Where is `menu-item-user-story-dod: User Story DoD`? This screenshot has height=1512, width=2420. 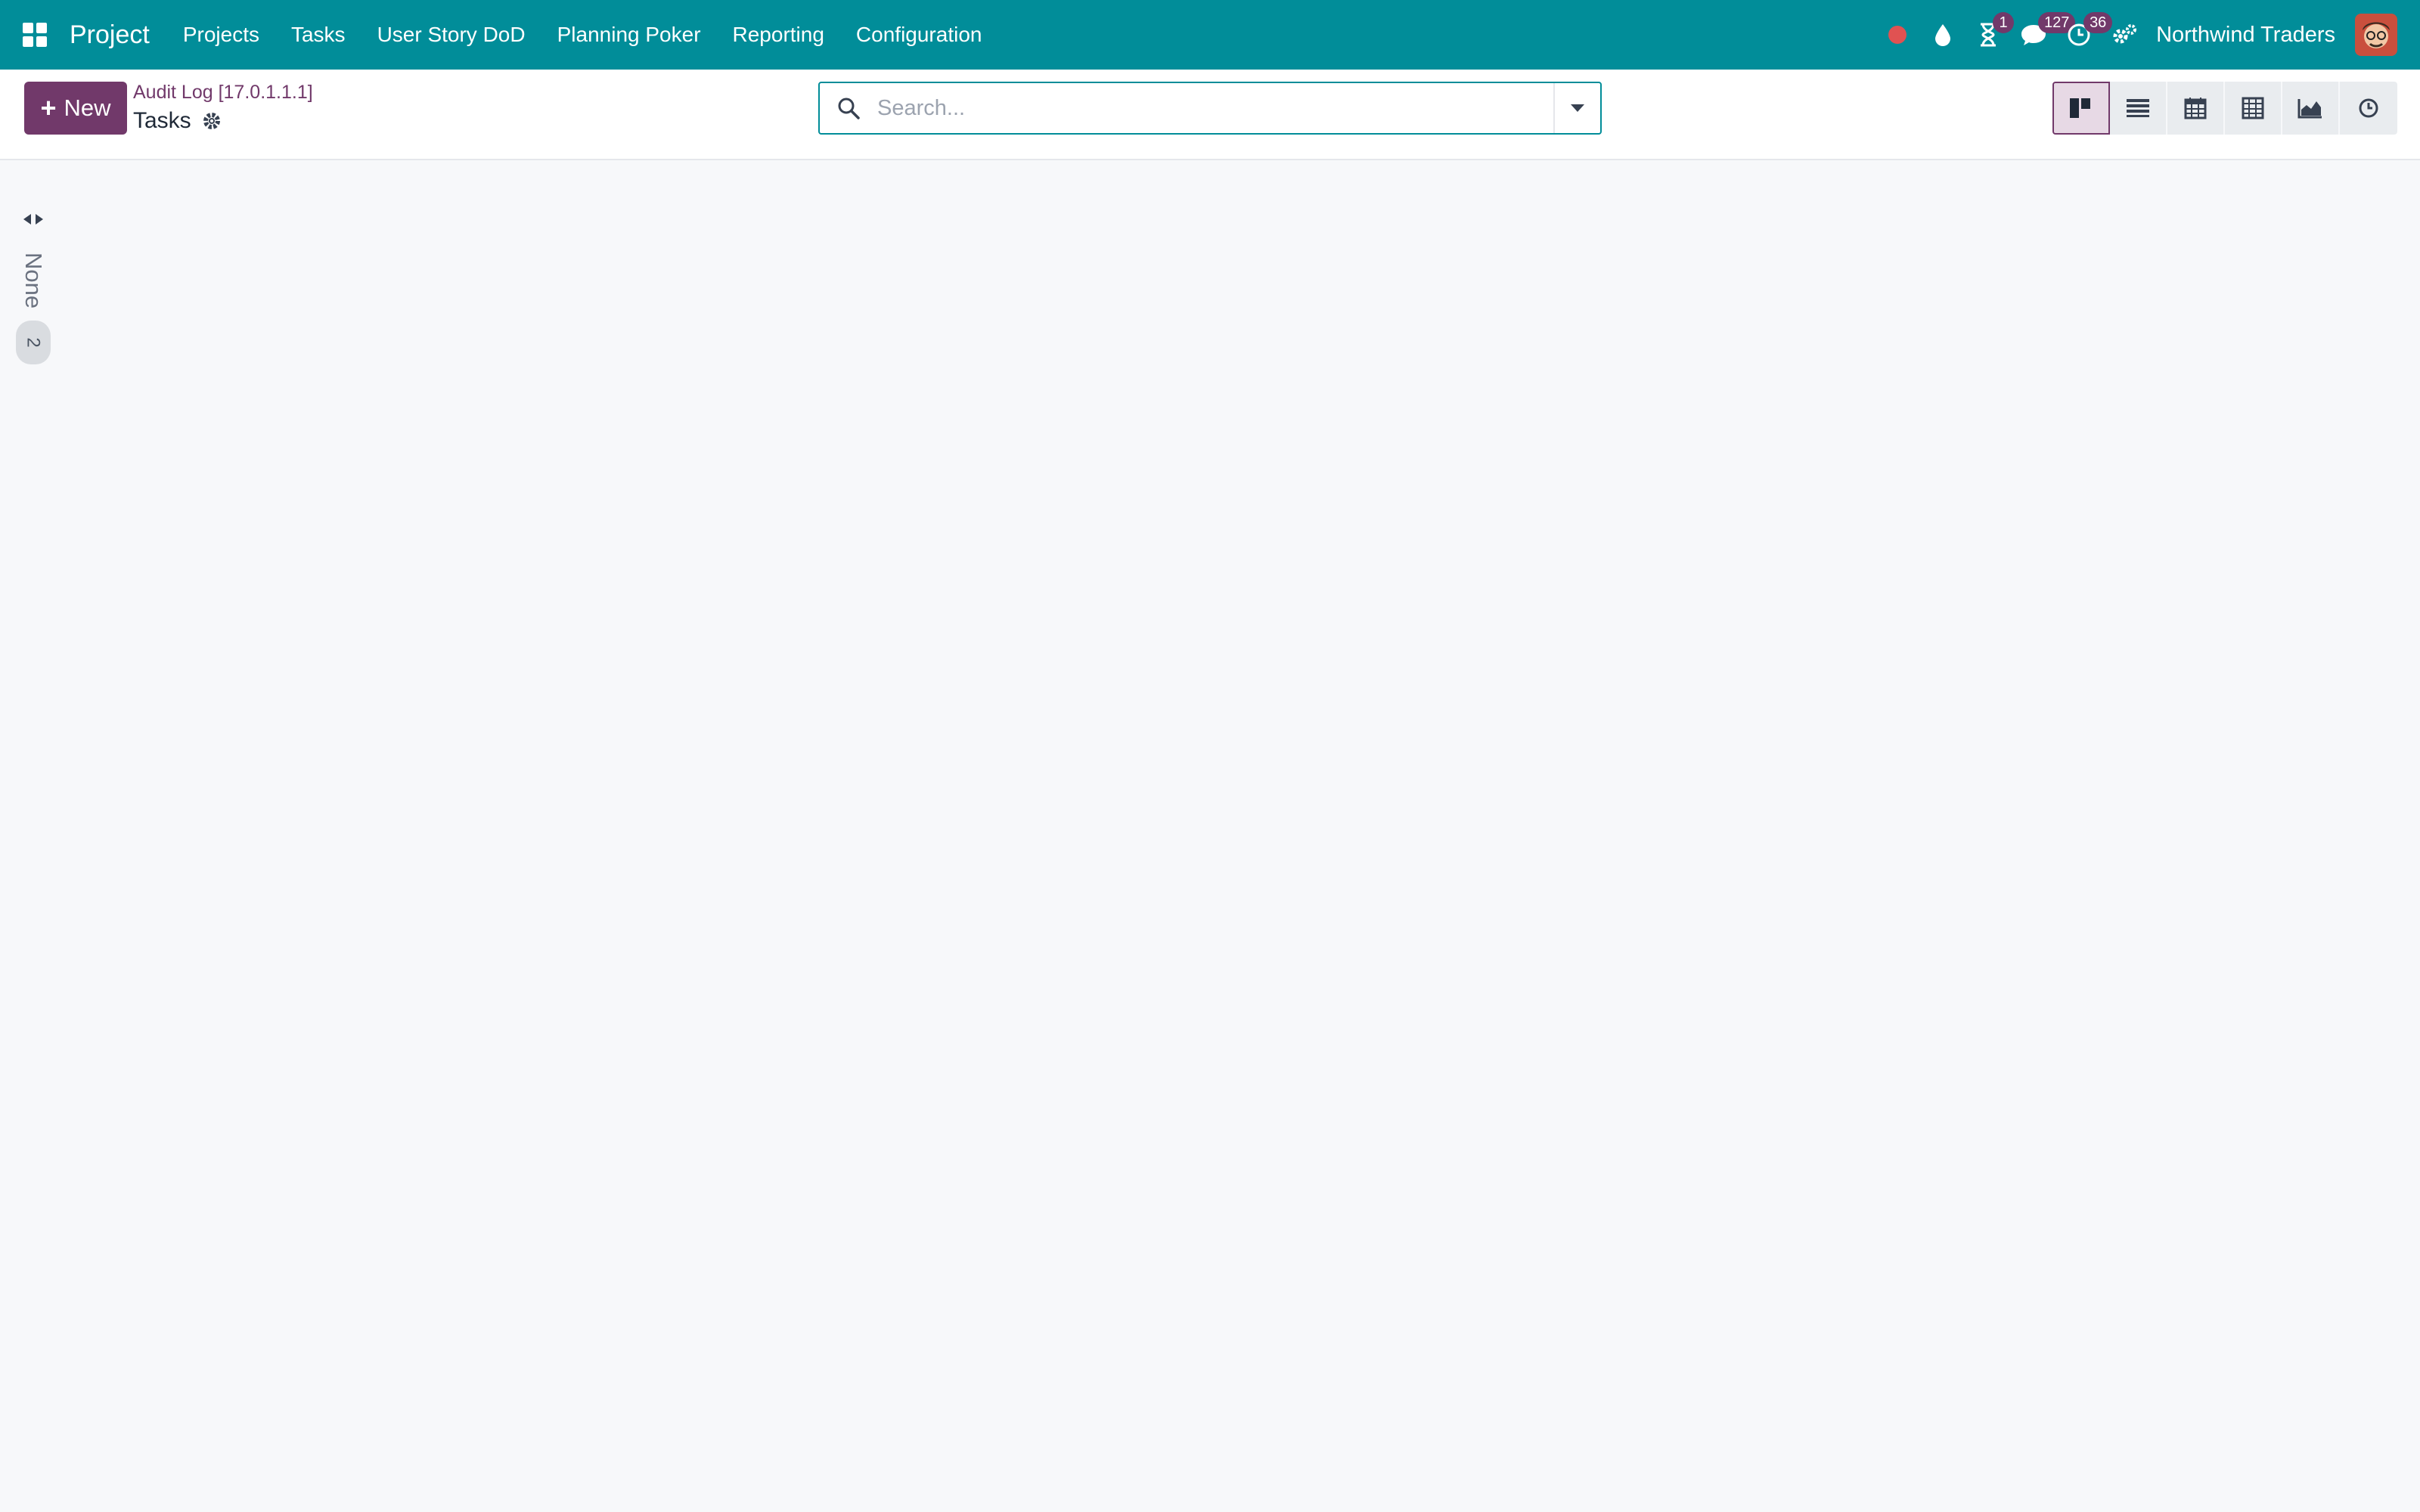
menu-item-user-story-dod: User Story DoD is located at coordinates (451, 35).